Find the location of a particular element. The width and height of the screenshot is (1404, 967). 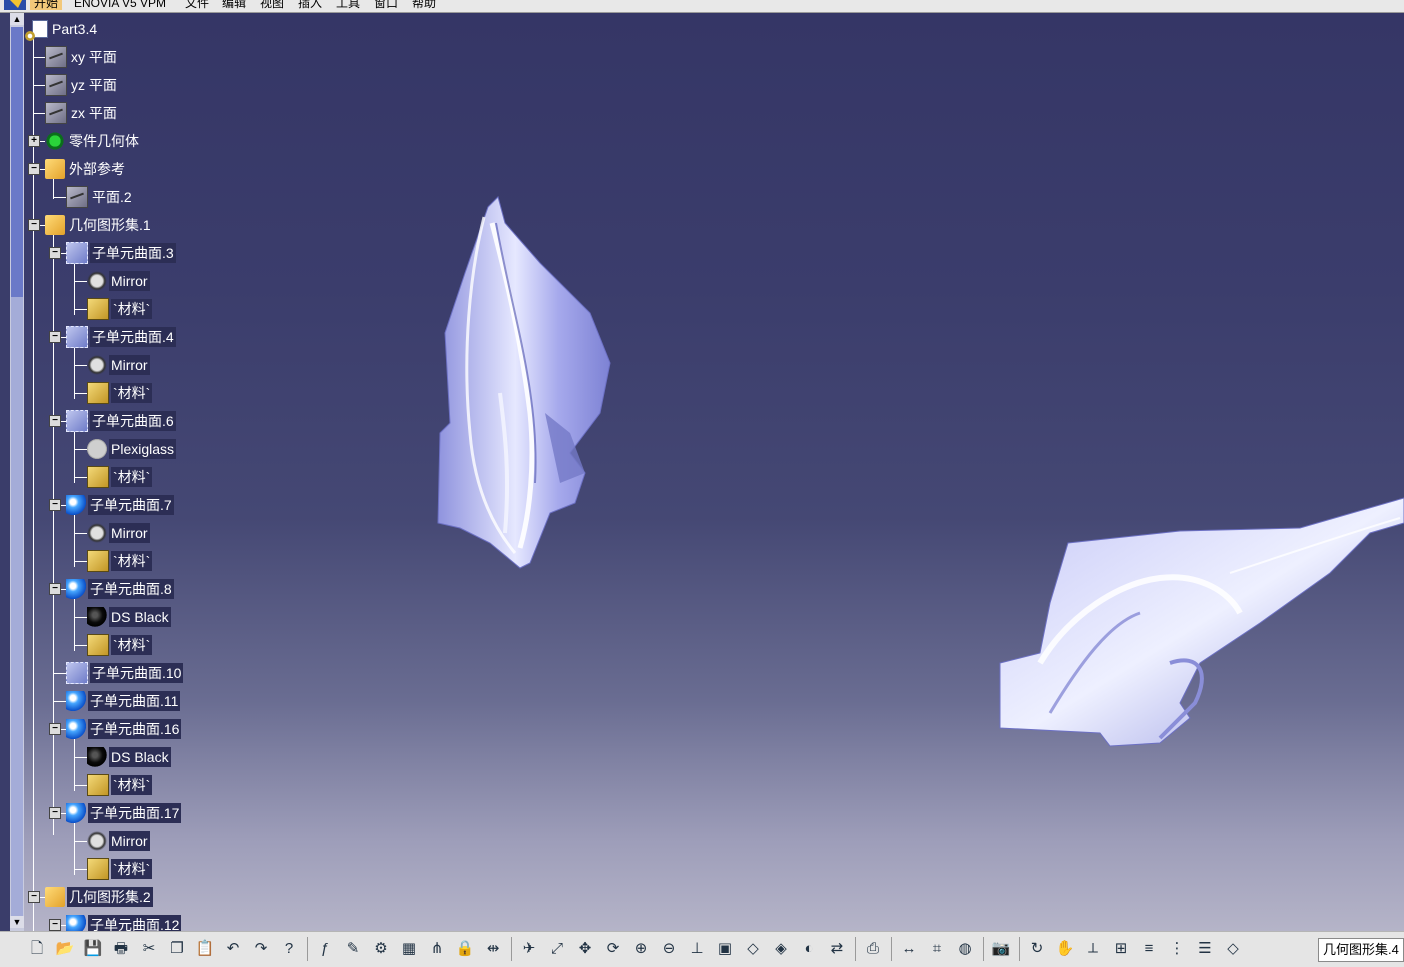

measure-icon: ↔ is located at coordinates (909, 949).